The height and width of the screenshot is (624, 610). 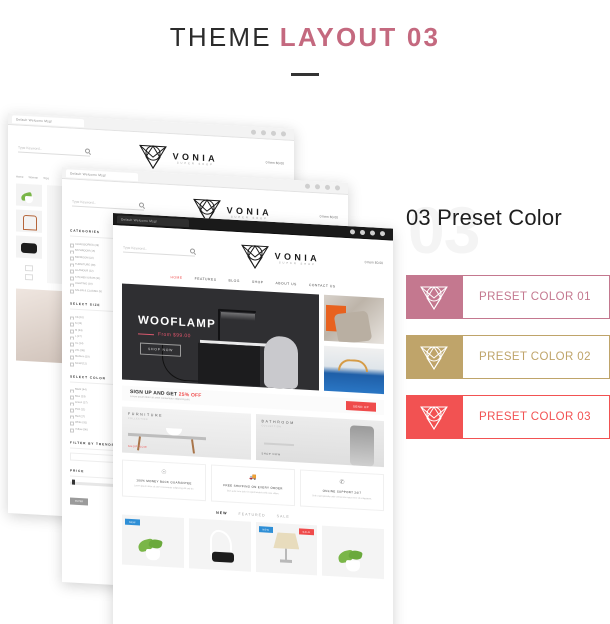 What do you see at coordinates (79, 501) in the screenshot?
I see `price-filter-button: FILTER` at bounding box center [79, 501].